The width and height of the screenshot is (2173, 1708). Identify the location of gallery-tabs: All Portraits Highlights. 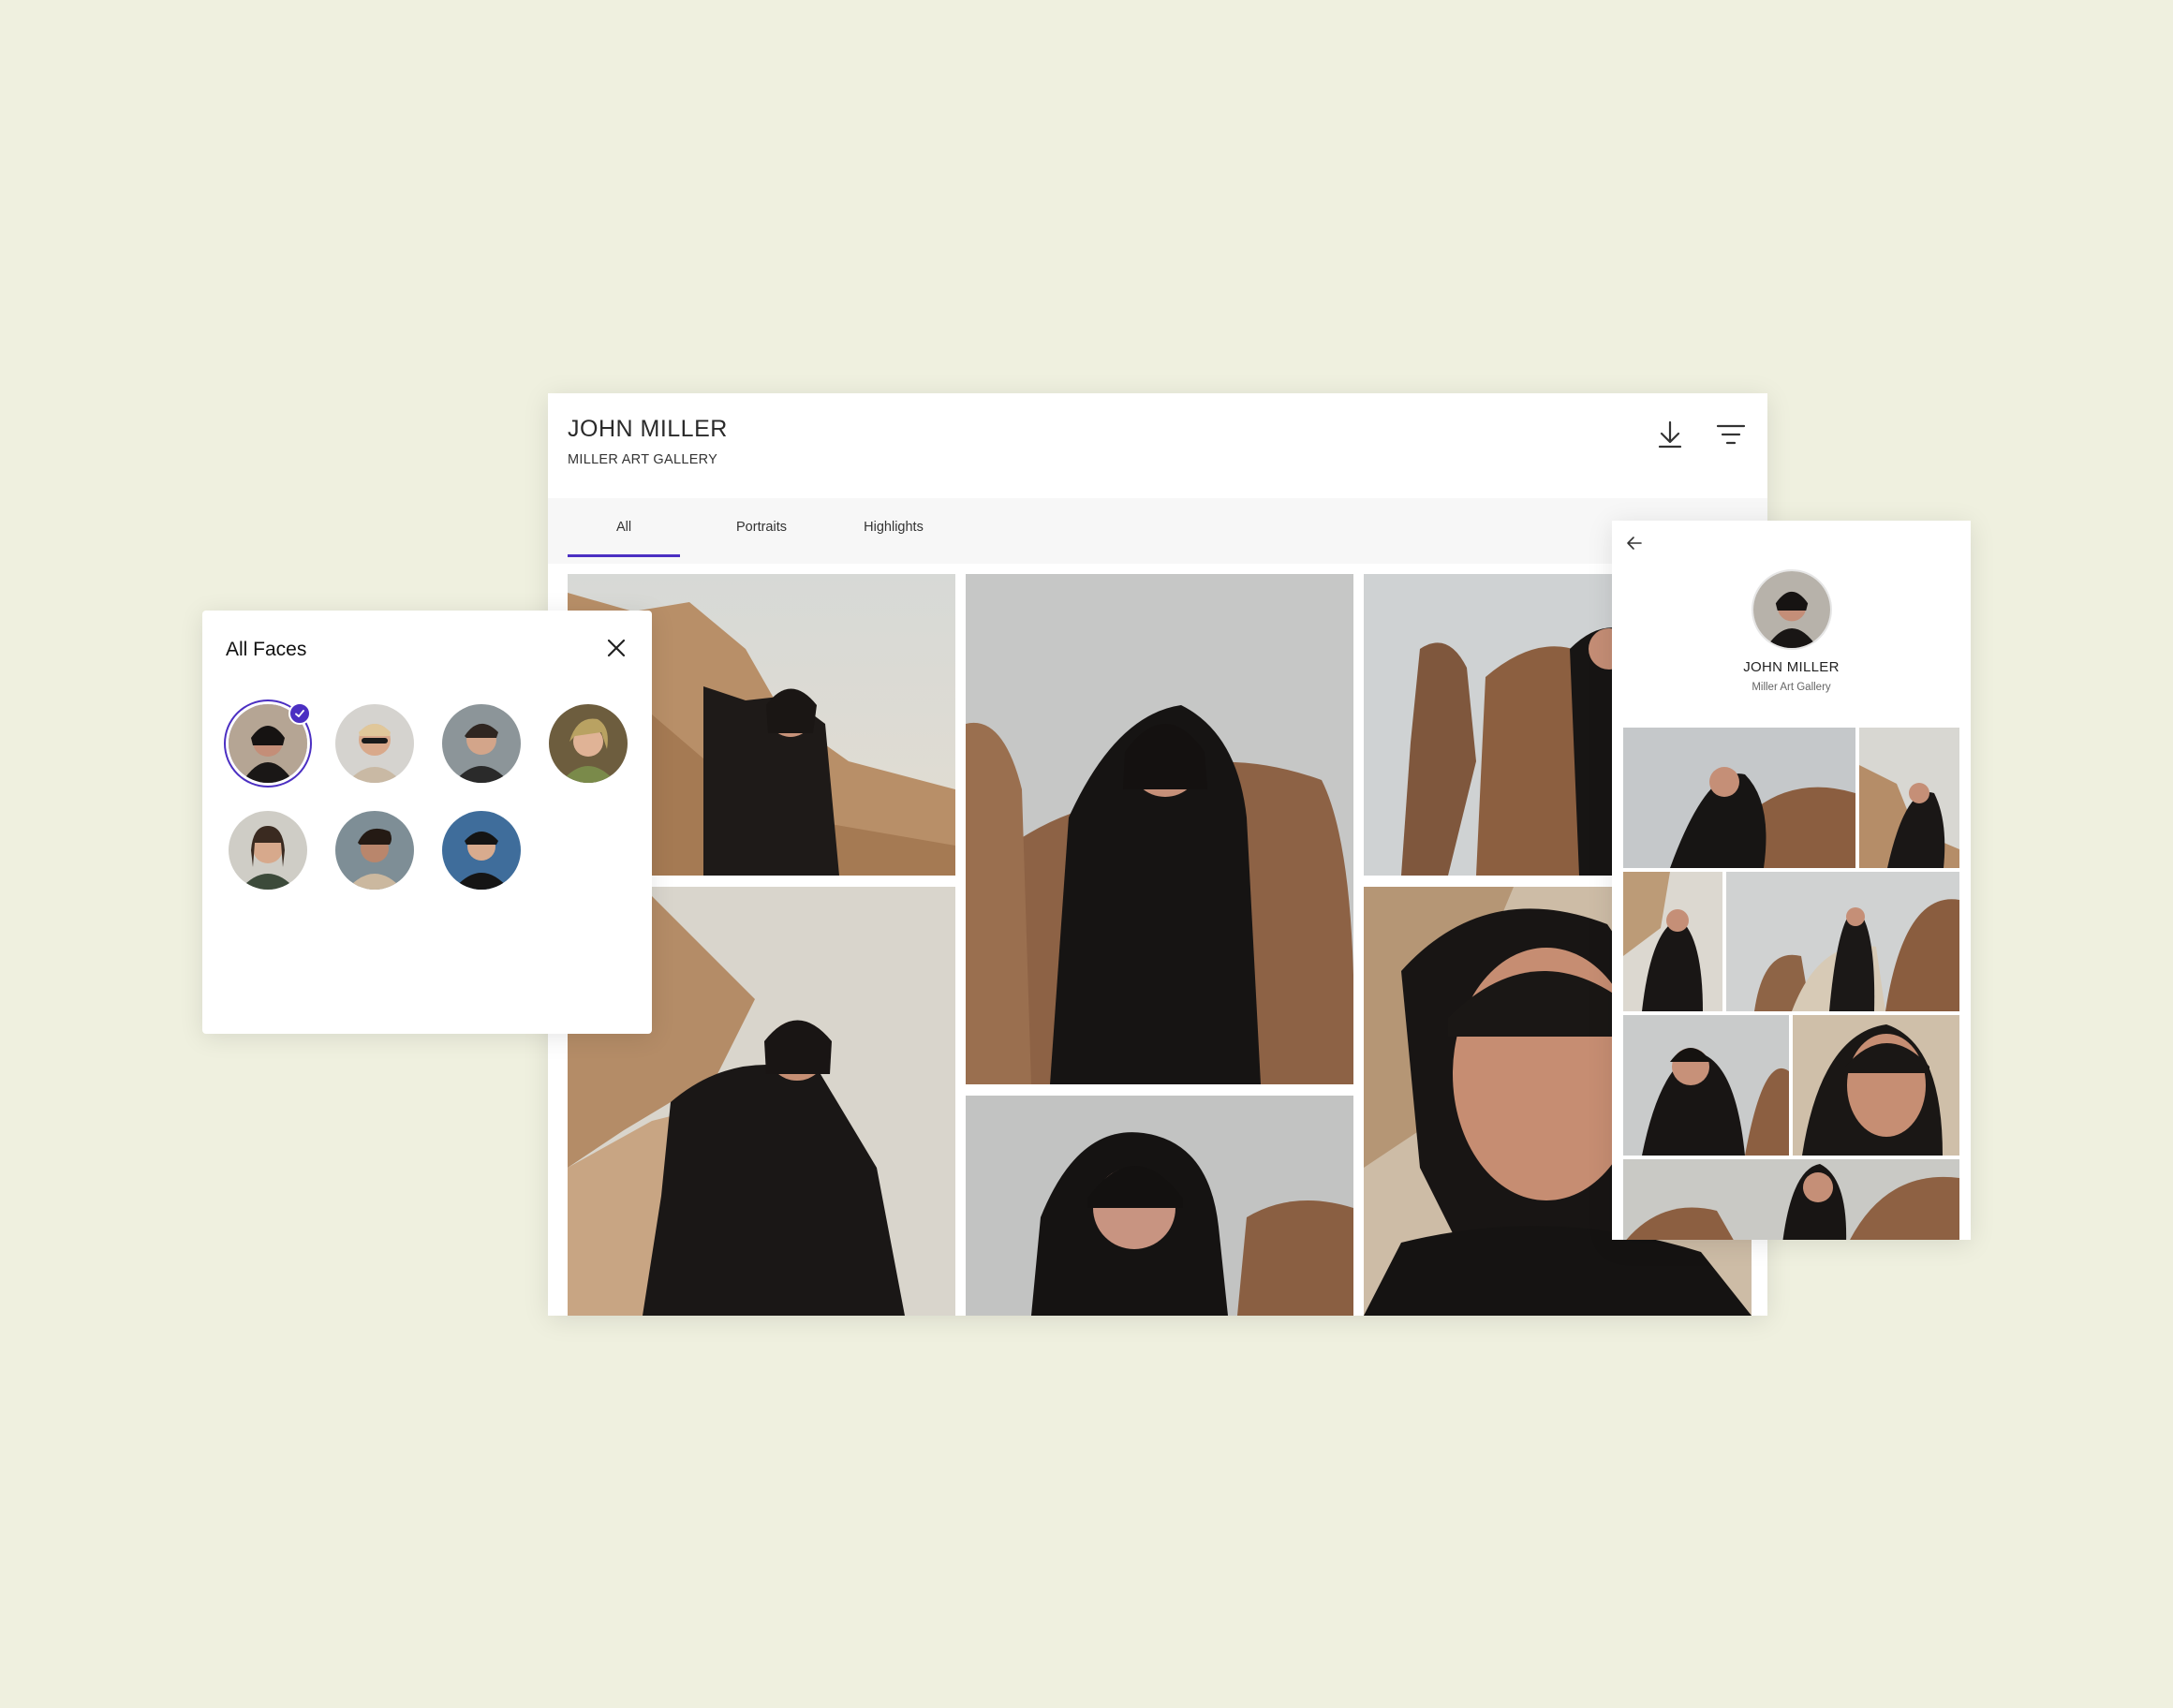
(1158, 531).